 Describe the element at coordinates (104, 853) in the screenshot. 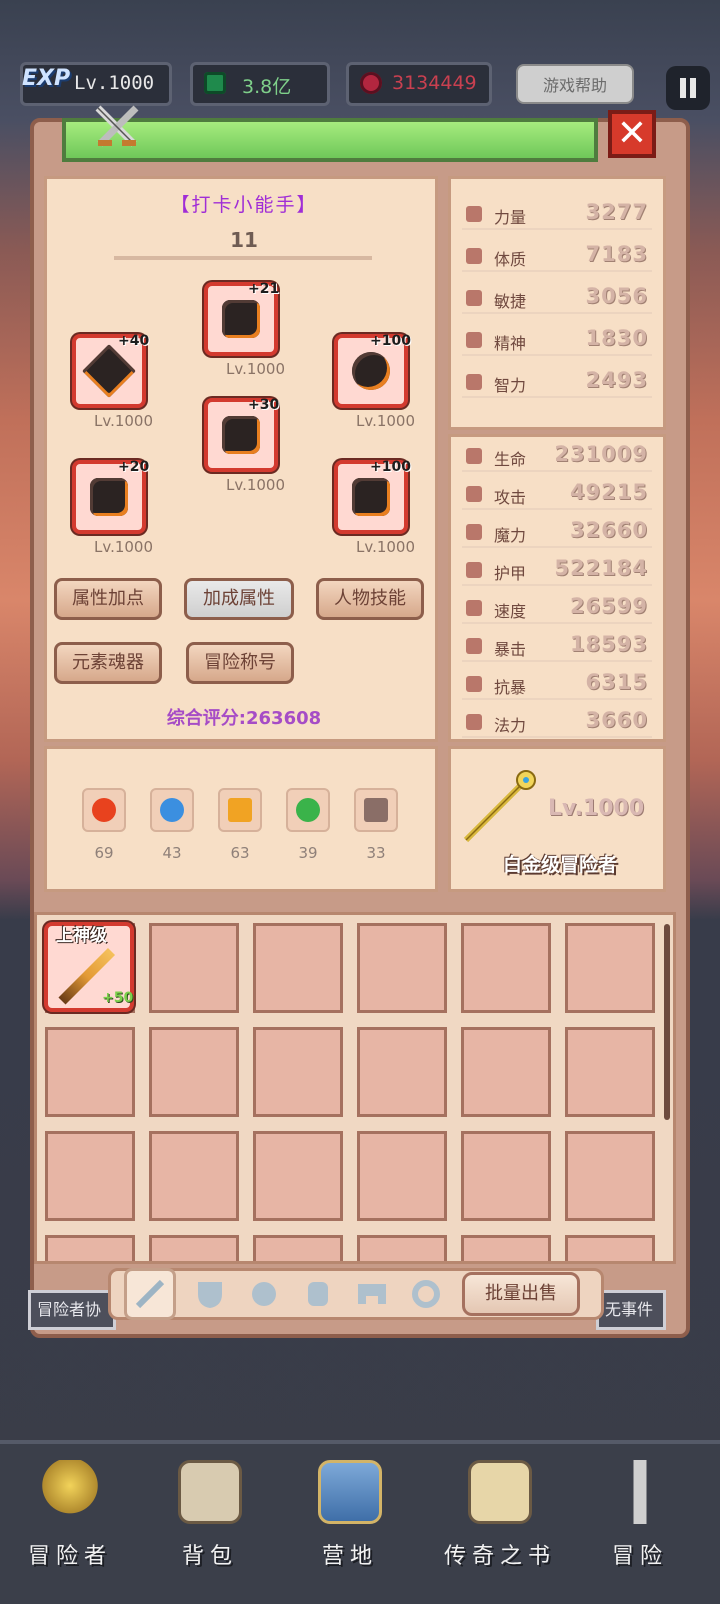

I see `fire-element-value: 69` at that location.